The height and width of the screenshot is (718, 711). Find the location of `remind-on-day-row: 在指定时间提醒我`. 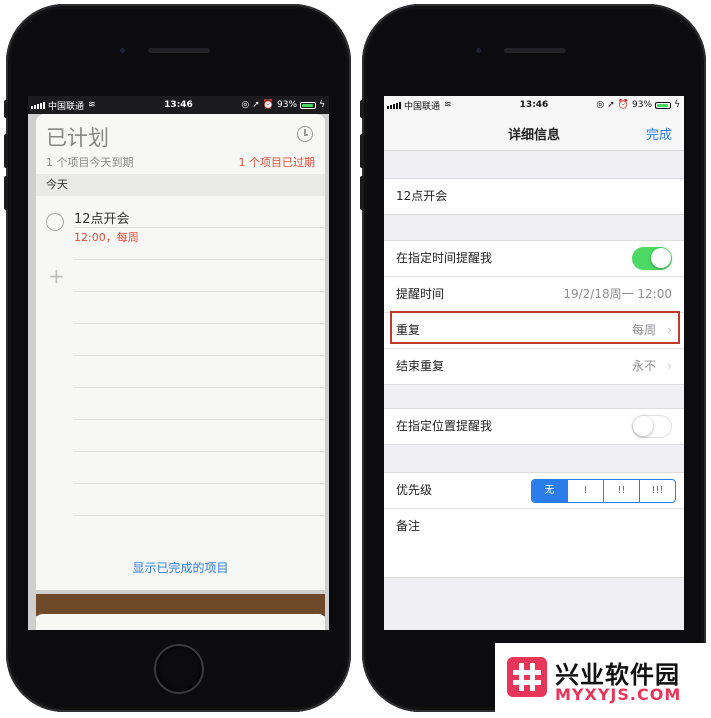

remind-on-day-row: 在指定时间提醒我 is located at coordinates (534, 258).